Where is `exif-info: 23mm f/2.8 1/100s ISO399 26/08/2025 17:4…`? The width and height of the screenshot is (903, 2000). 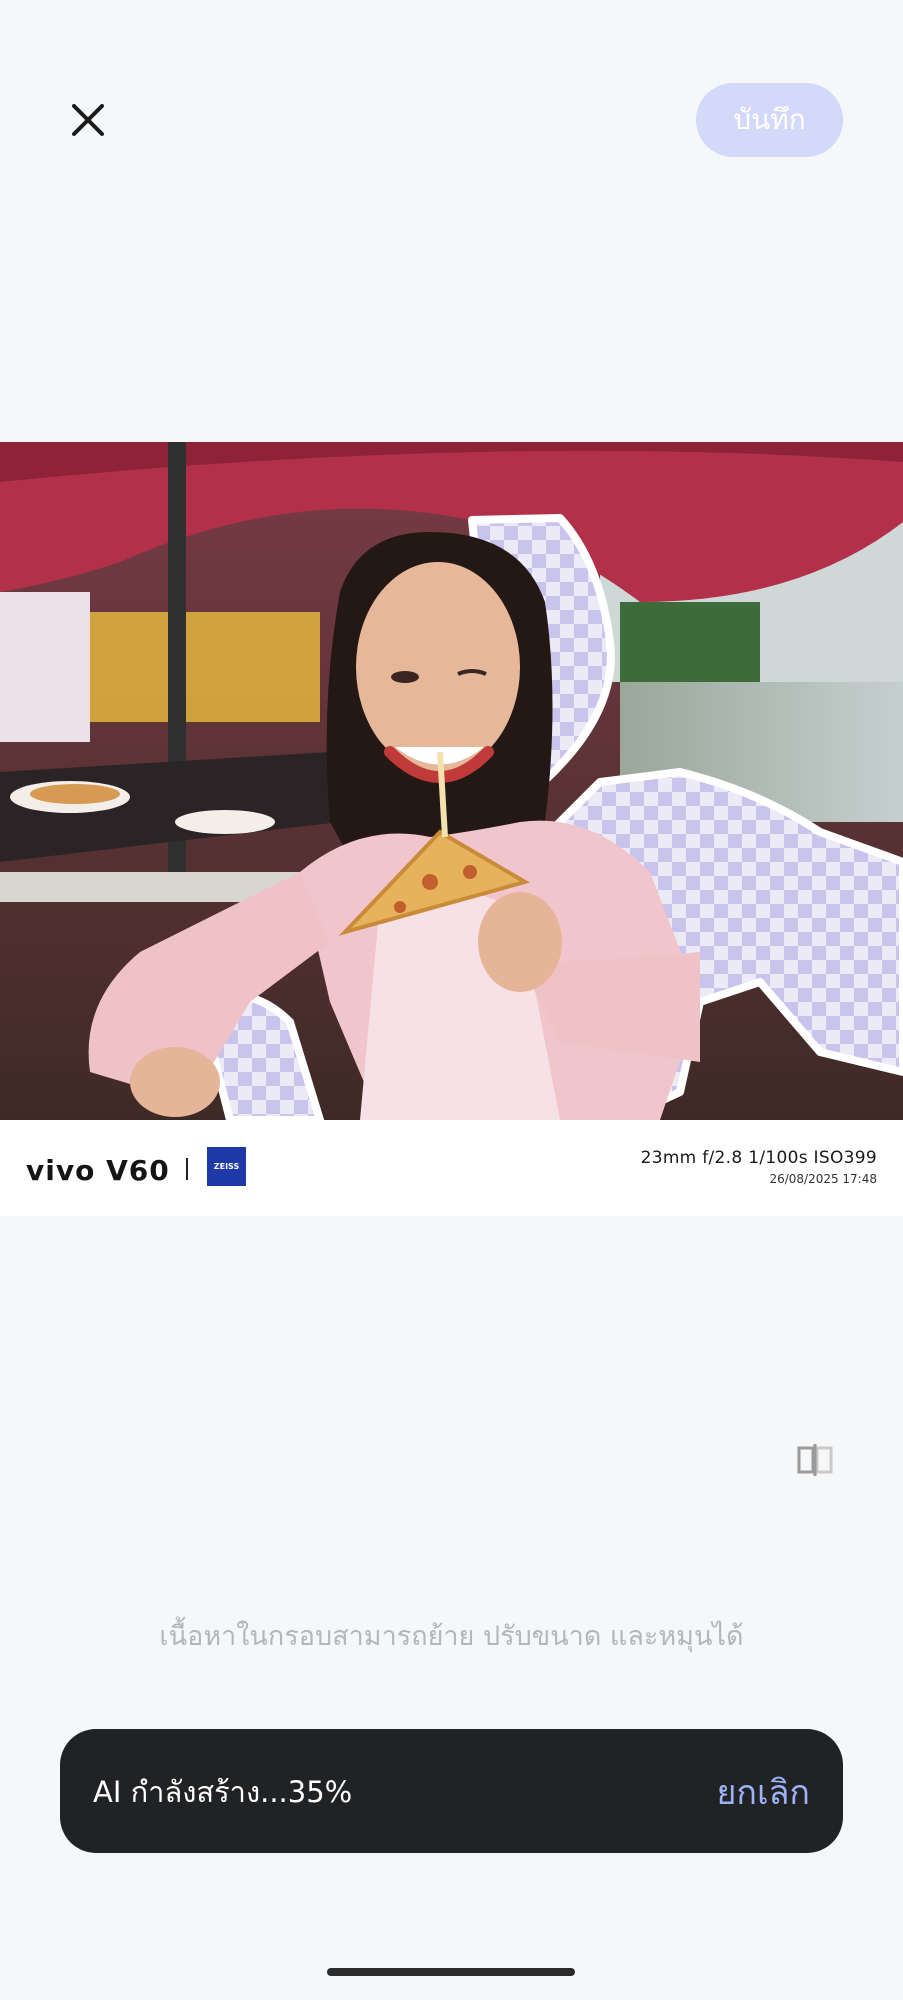
exif-info: 23mm f/2.8 1/100s ISO399 26/08/2025 17:4… is located at coordinates (759, 1167).